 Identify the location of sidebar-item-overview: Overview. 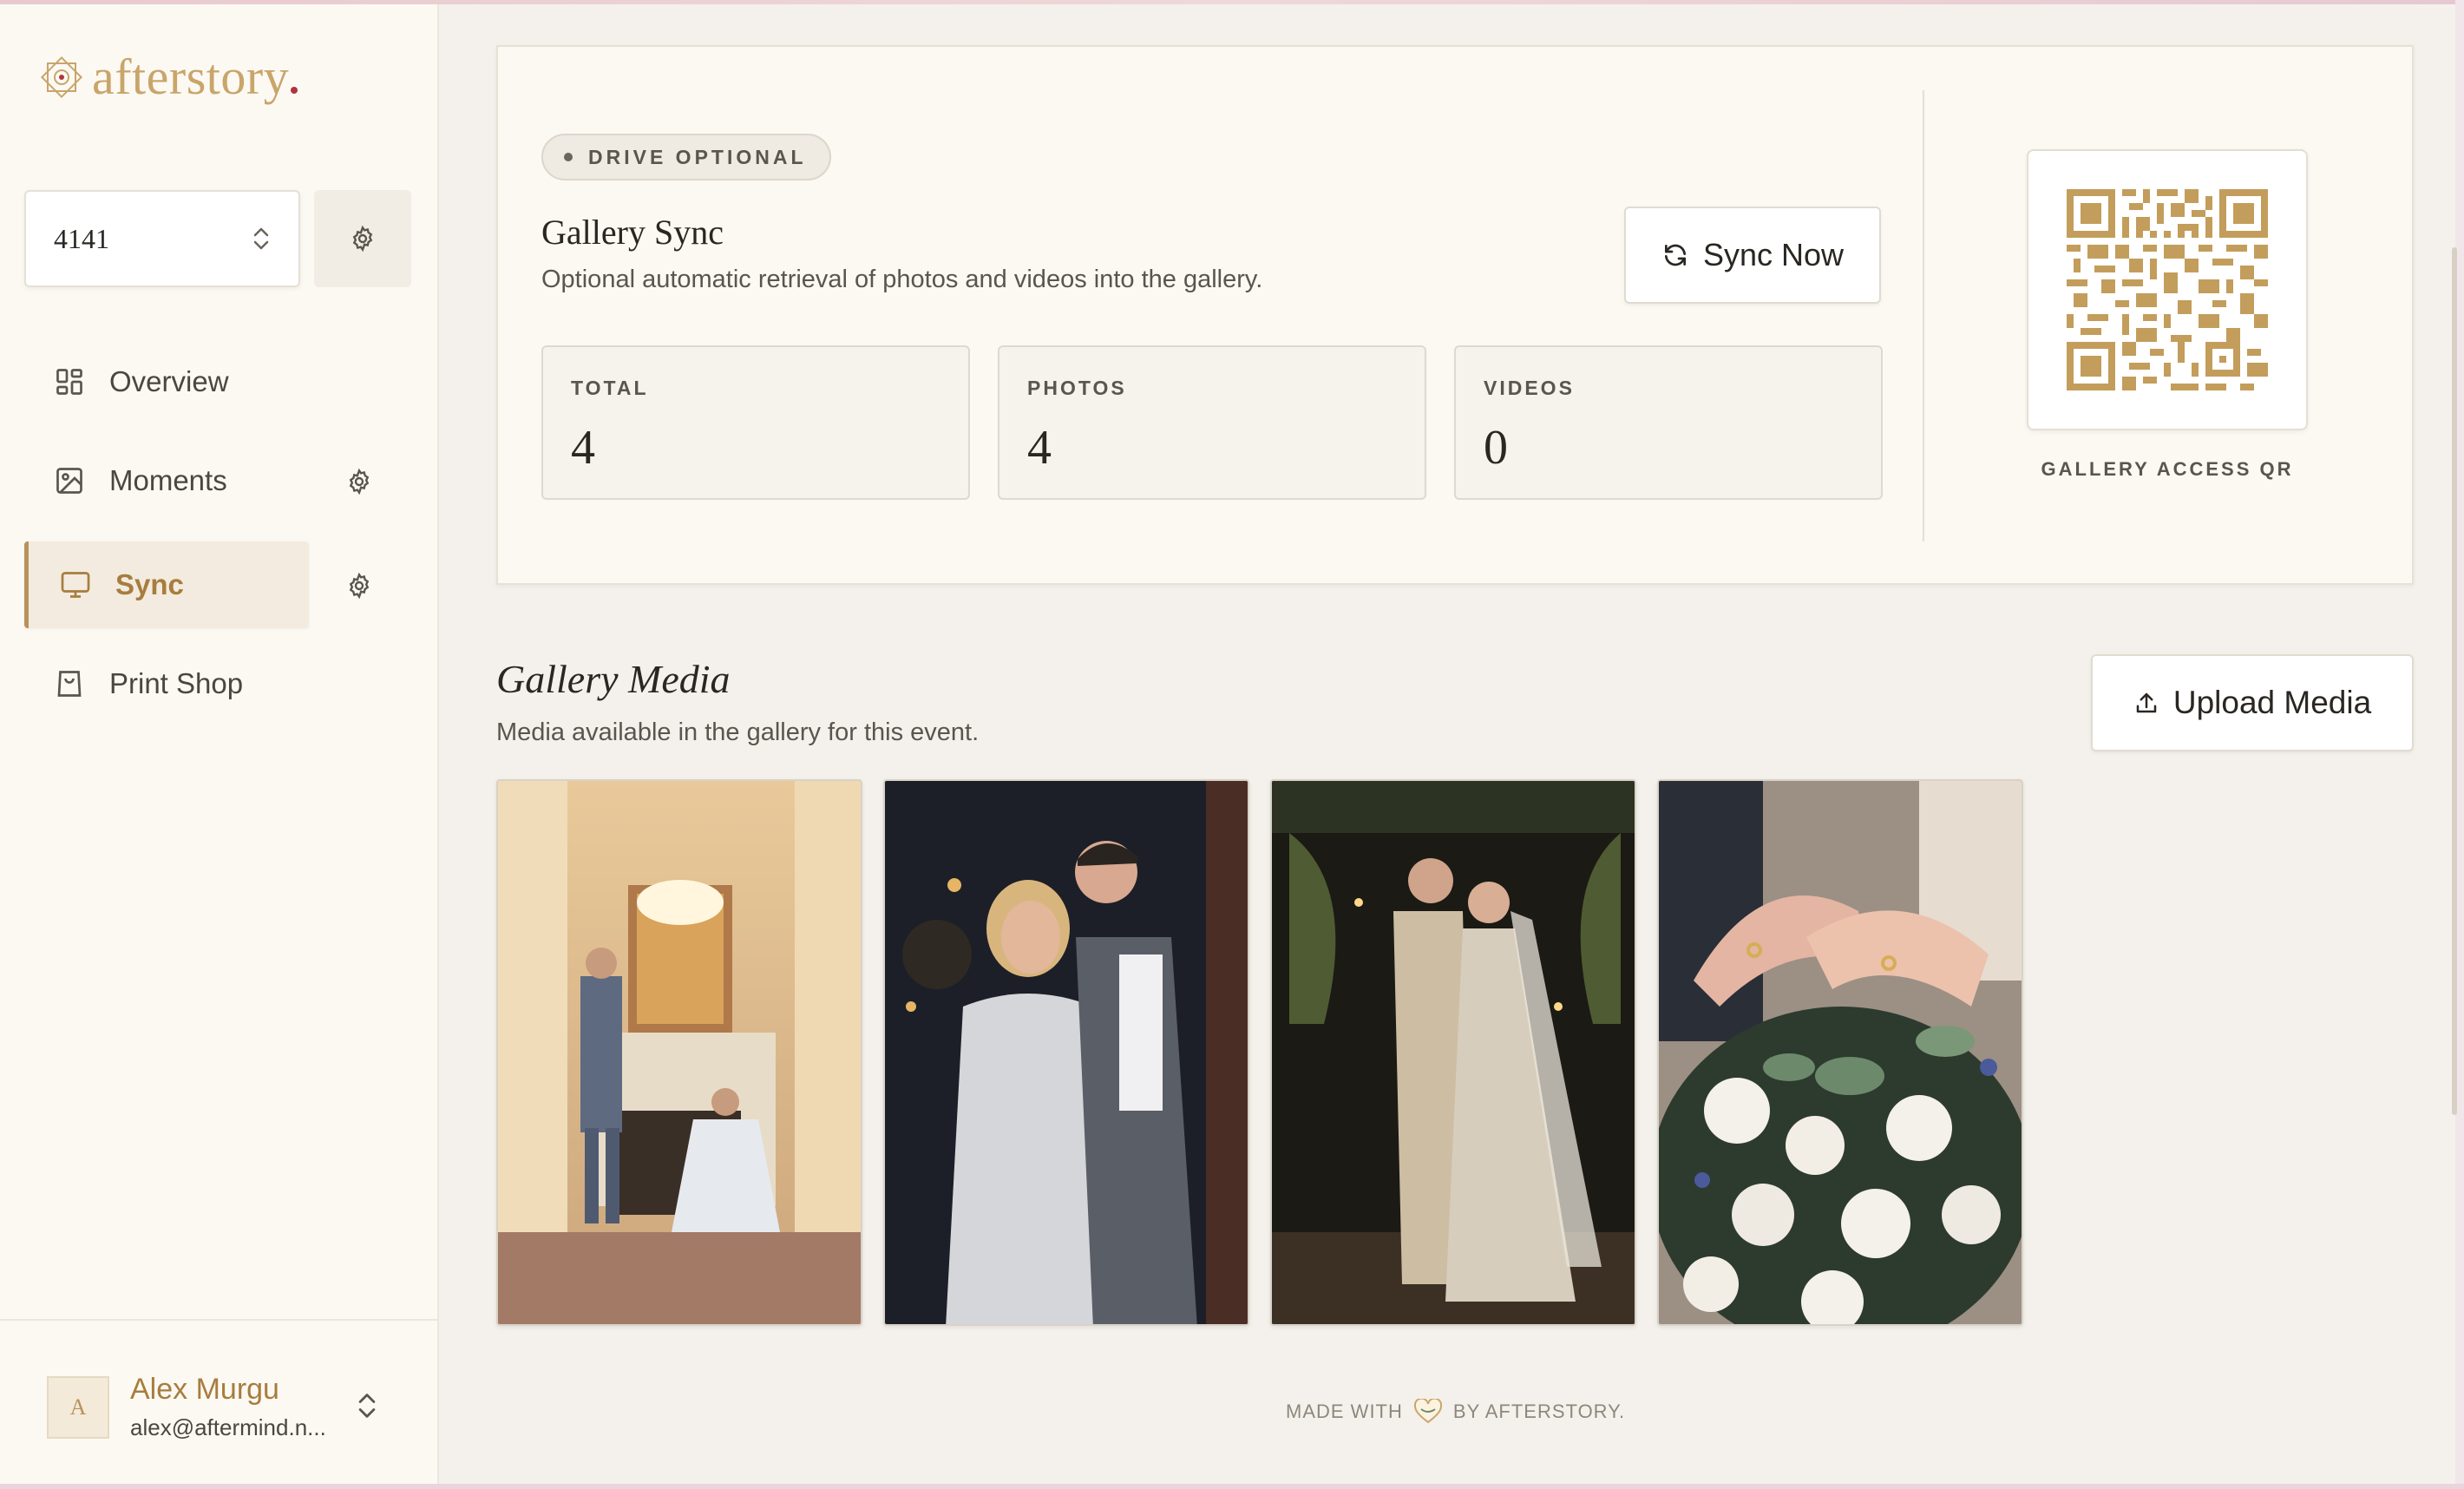
(167, 381).